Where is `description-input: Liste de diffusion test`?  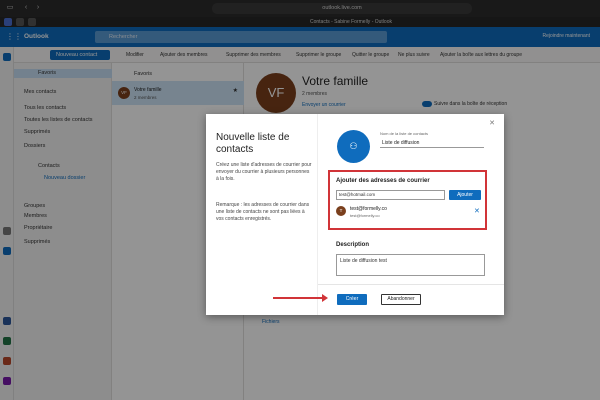 description-input: Liste de diffusion test is located at coordinates (410, 265).